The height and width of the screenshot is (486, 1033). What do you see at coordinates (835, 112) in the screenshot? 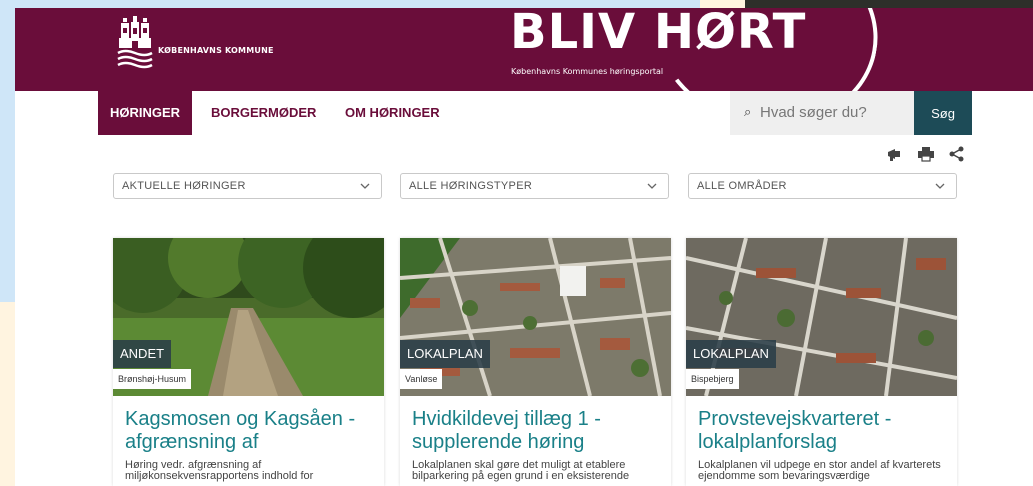
I see `search-input` at bounding box center [835, 112].